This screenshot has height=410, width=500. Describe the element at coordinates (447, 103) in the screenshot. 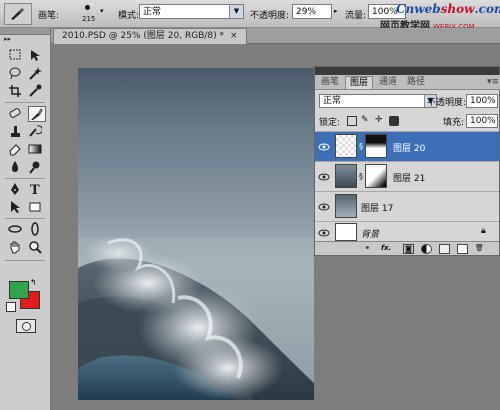

I see `layer-opacity-label: 不透明度:` at that location.